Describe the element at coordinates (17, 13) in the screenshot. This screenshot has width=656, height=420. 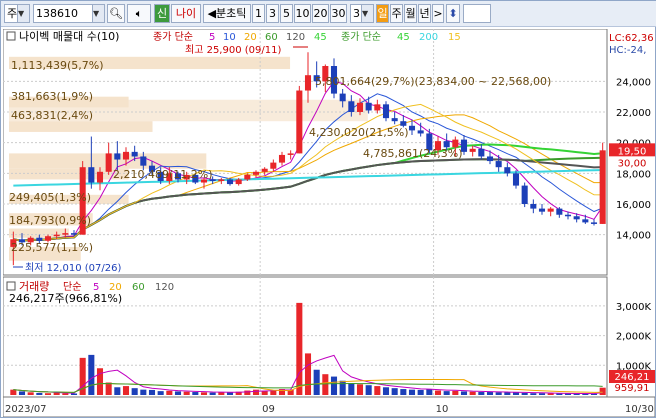
I see `market-select: 주 ▼` at that location.